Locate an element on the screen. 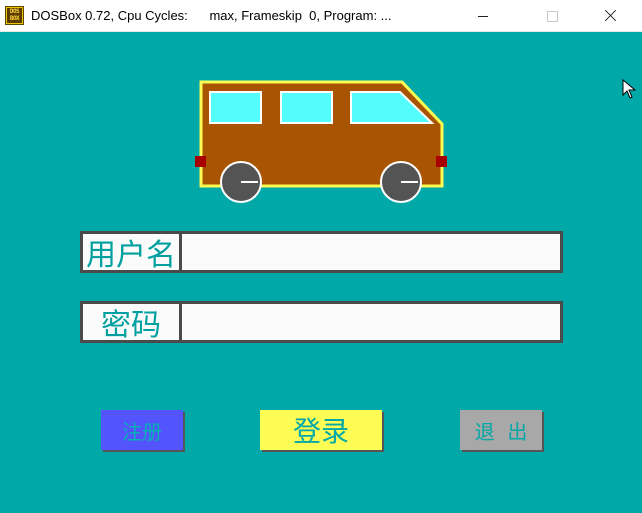  mouse-cursor-icon is located at coordinates (629, 89).